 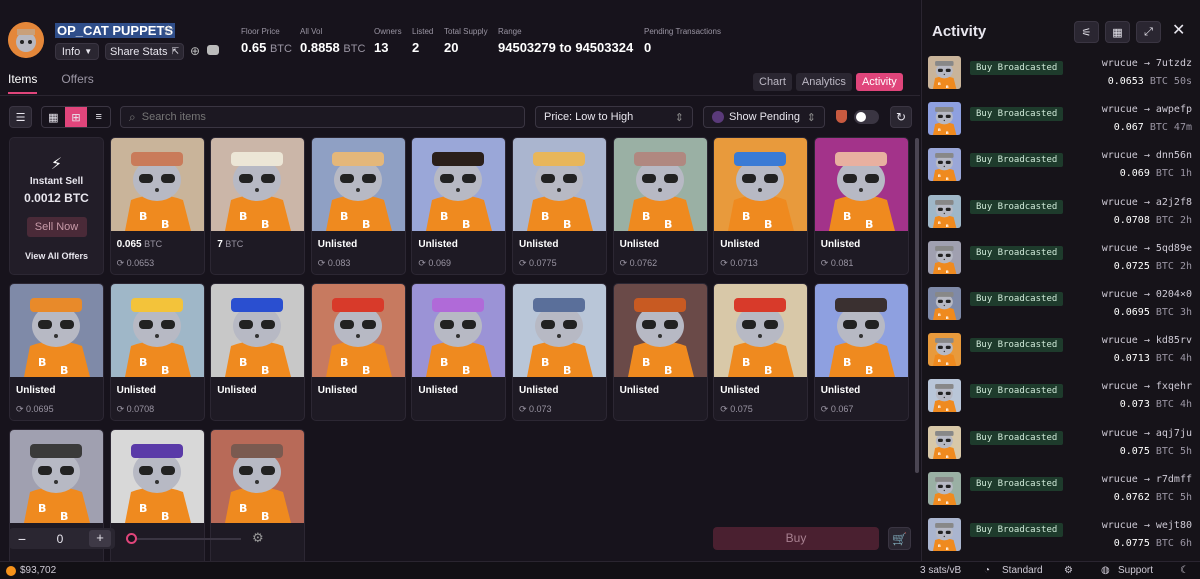 I want to click on item-card: B B Unlisted ⟳ 0.069, so click(x=459, y=206).